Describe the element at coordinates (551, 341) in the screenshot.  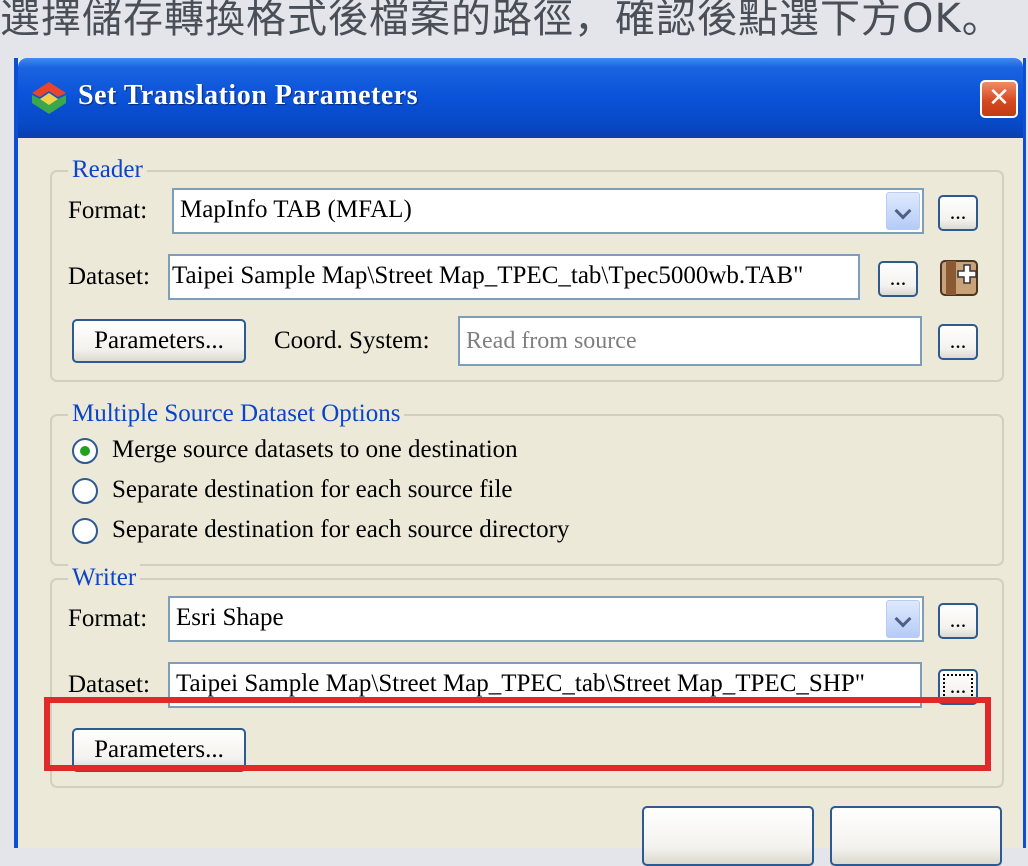
I see `coord-system-value: Read from source` at that location.